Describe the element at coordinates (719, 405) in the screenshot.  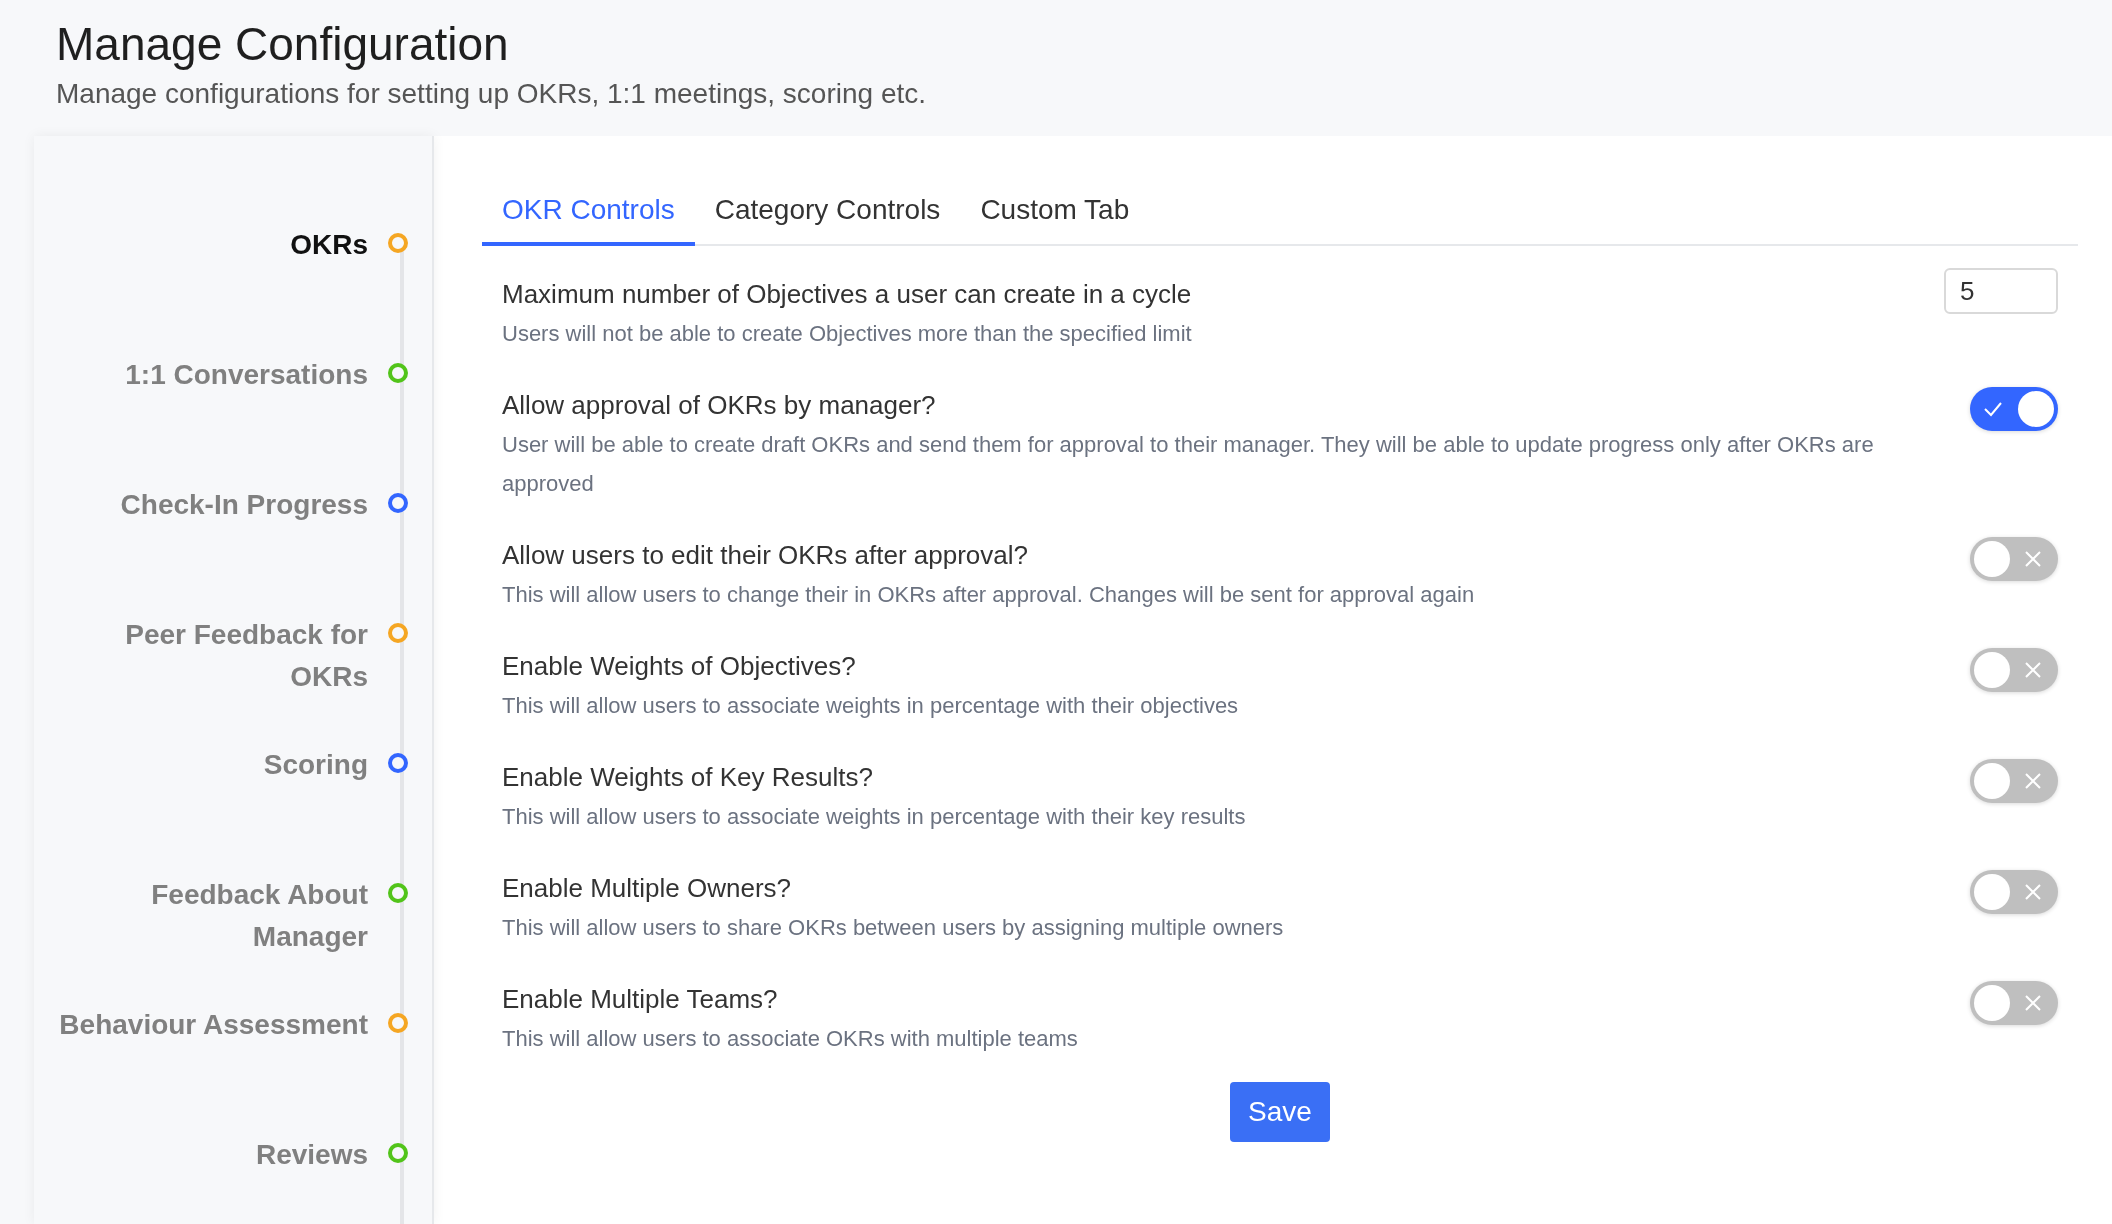
I see `setting-title: Allow approval of OKRs by manager?` at that location.